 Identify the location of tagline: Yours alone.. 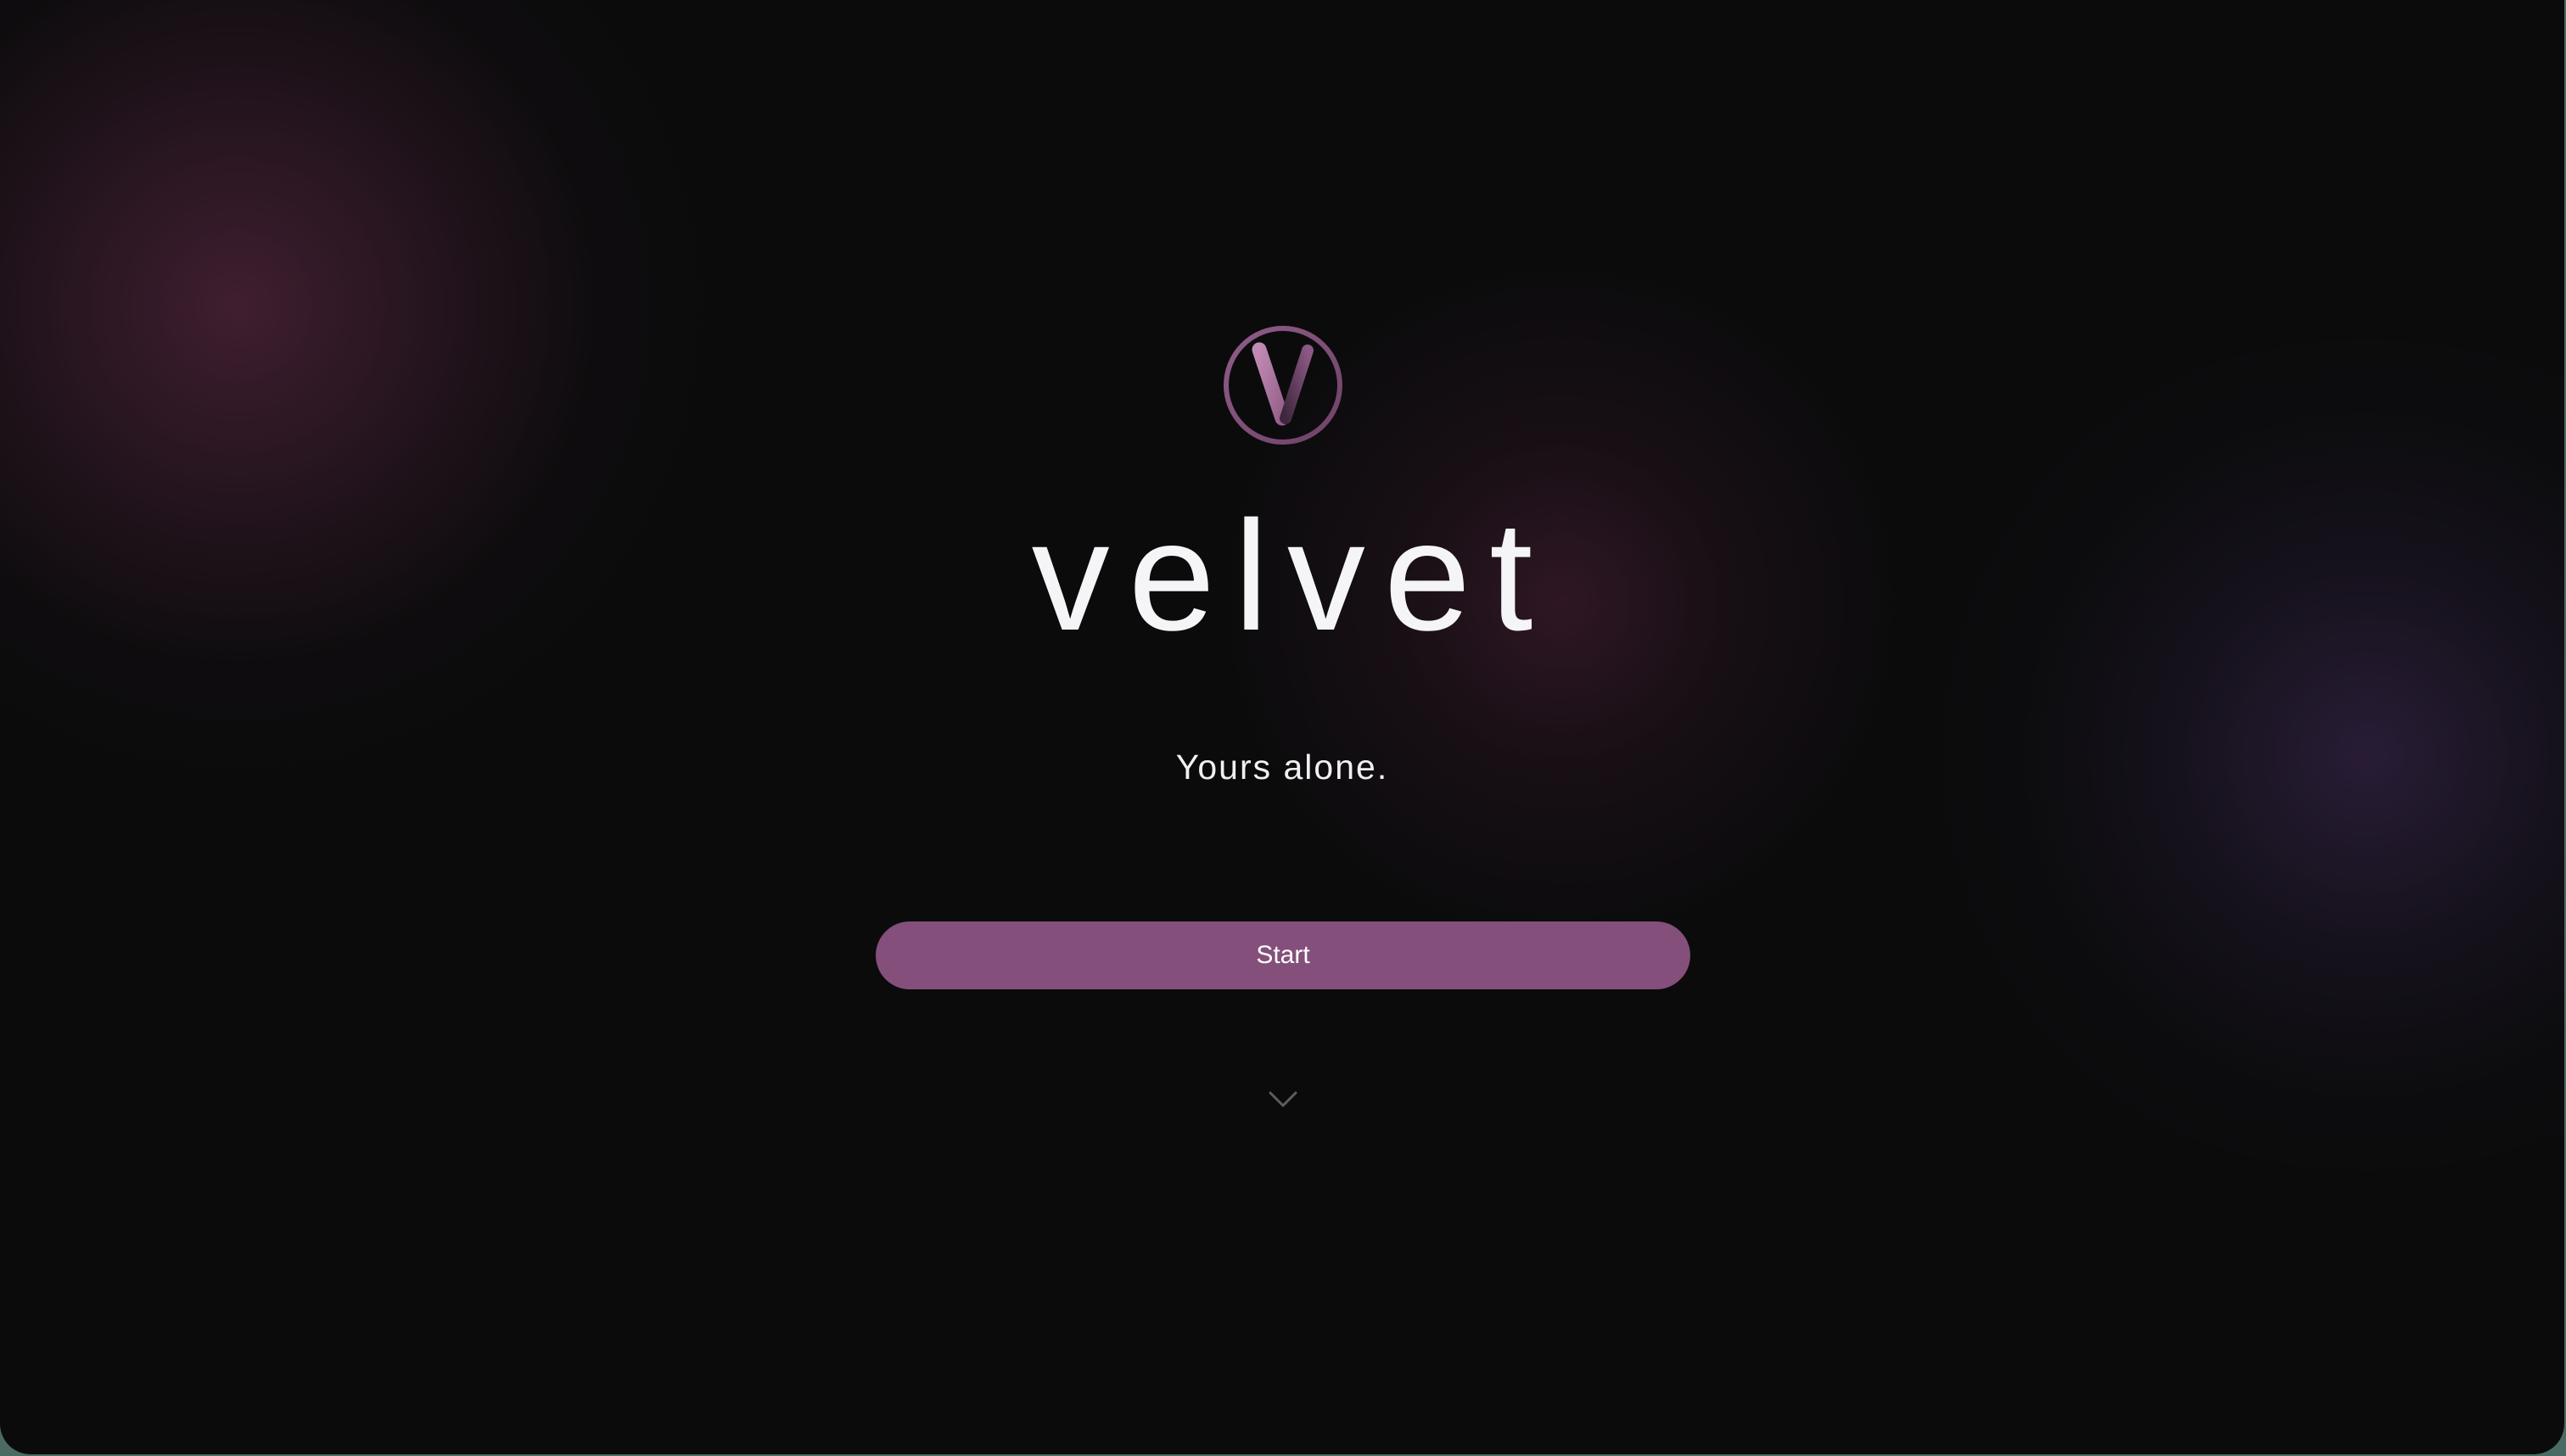
(1282, 767).